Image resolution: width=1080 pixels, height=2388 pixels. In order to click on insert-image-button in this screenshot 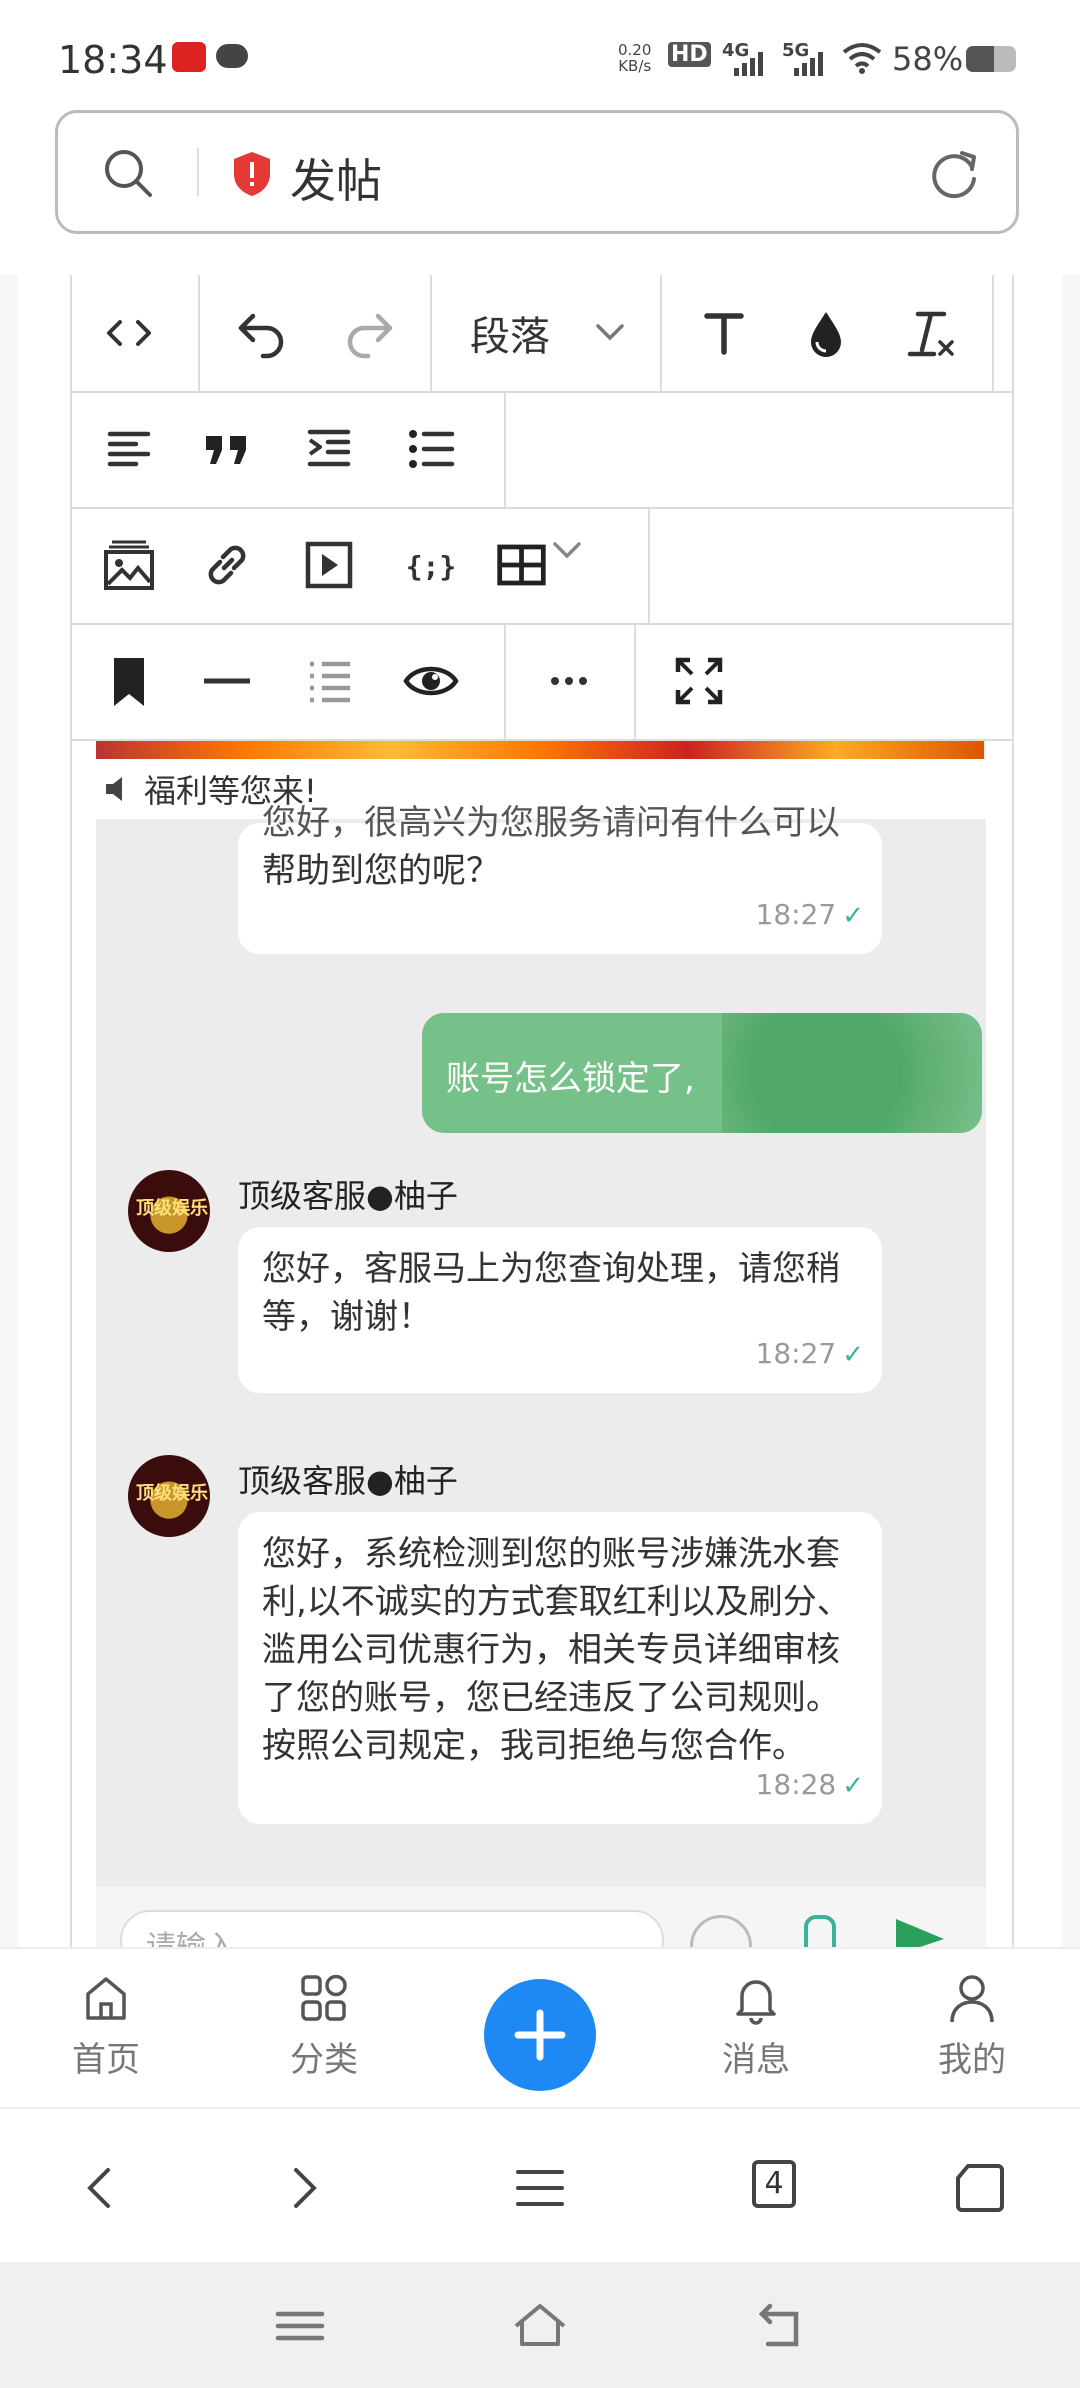, I will do `click(129, 565)`.